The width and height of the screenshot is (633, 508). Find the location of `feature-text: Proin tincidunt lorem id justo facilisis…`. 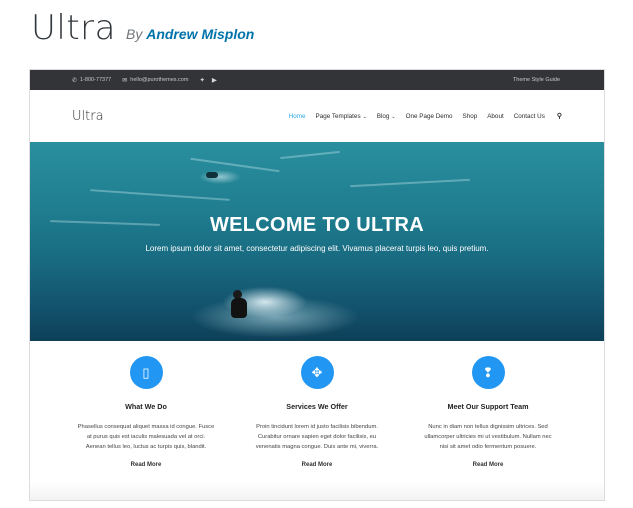

feature-text: Proin tincidunt lorem id justo facilisis… is located at coordinates (317, 437).